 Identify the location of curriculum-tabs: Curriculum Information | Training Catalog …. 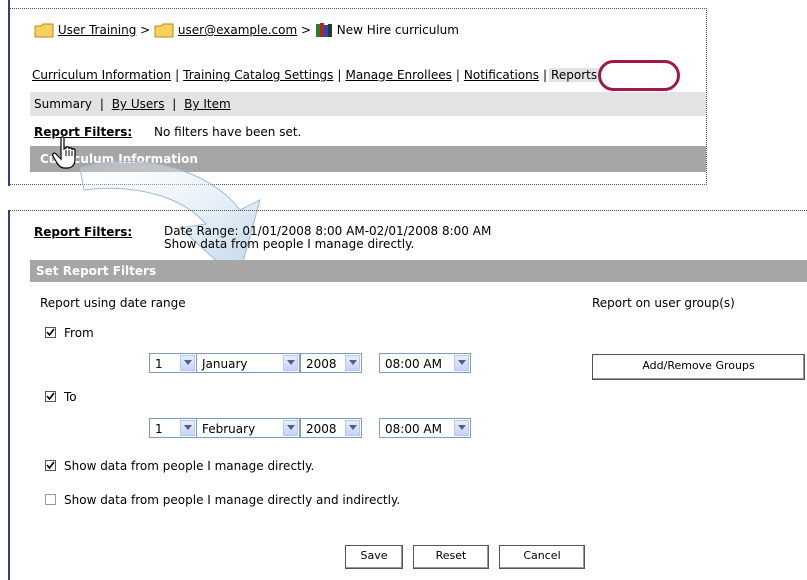
(316, 75).